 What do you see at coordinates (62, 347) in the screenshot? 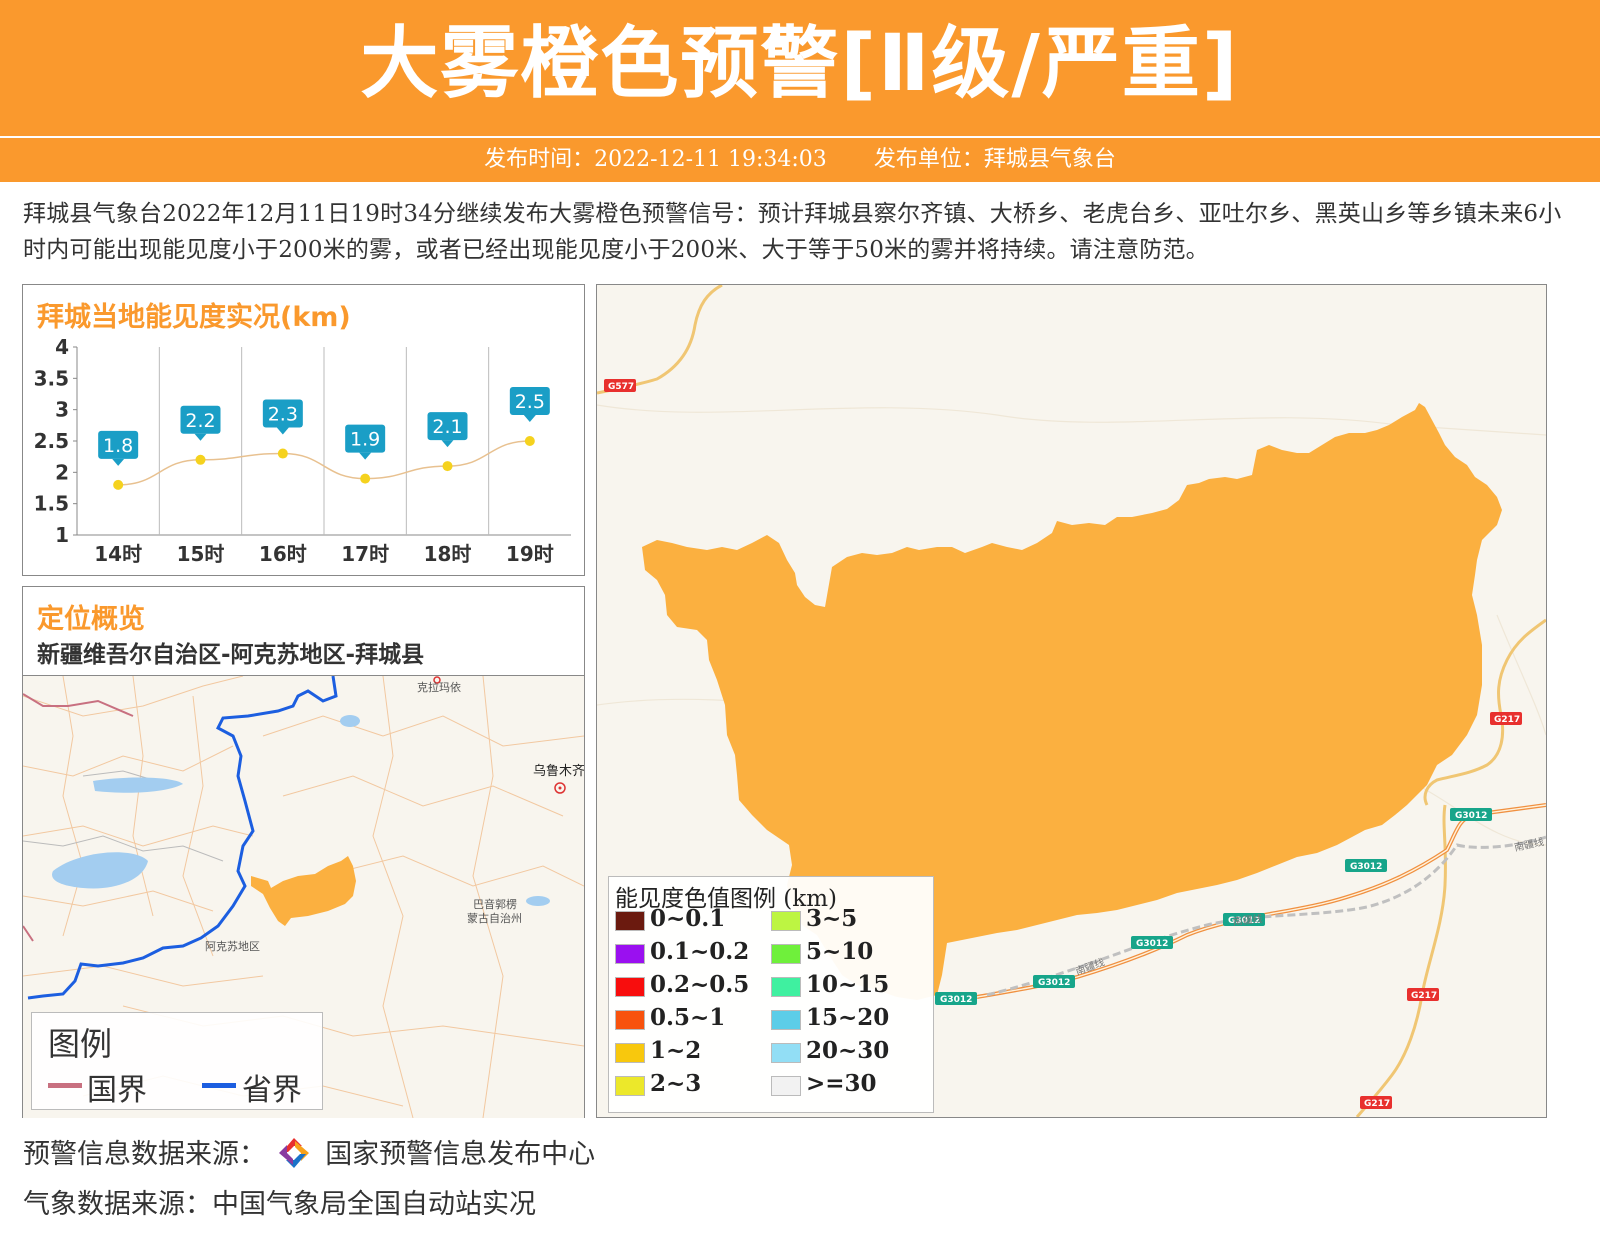
I see `y-tick-label: 4` at bounding box center [62, 347].